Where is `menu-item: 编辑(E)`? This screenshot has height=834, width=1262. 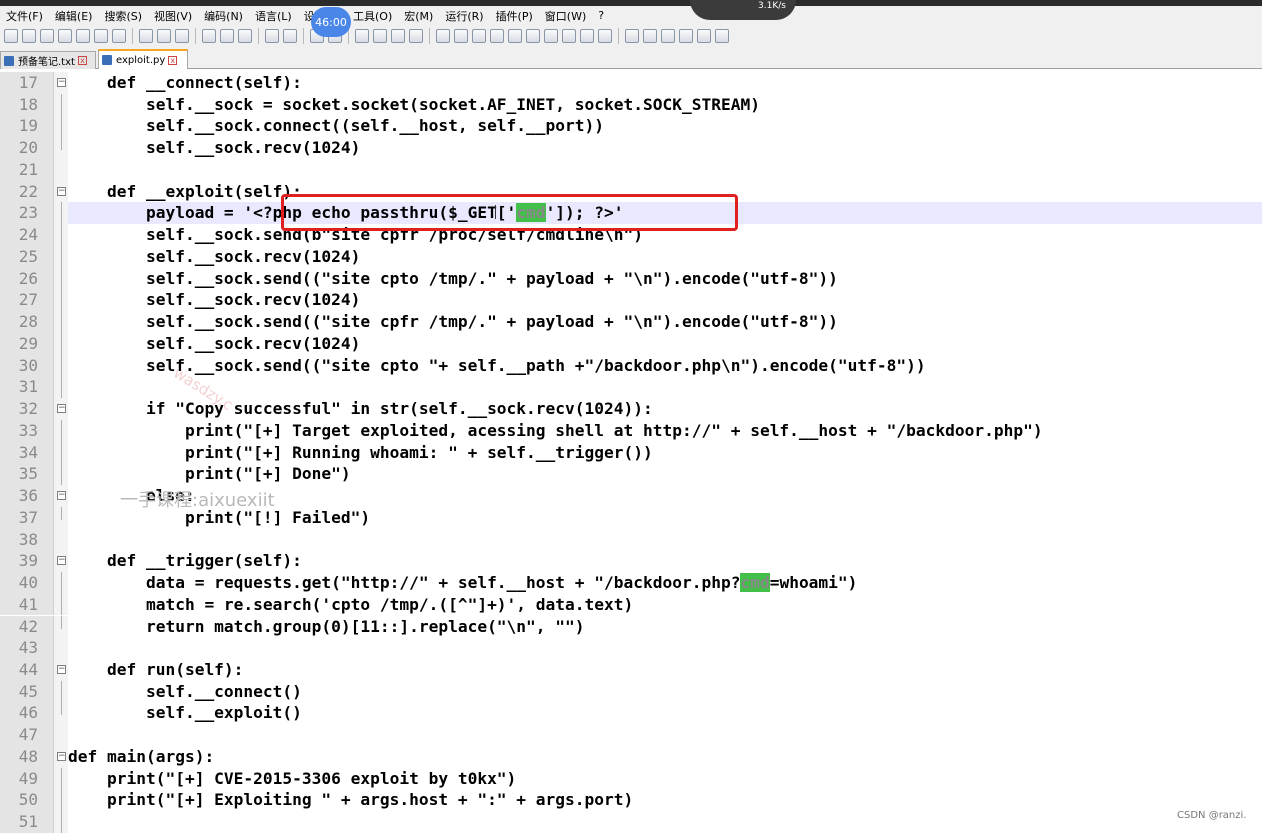
menu-item: 编辑(E) is located at coordinates (74, 16).